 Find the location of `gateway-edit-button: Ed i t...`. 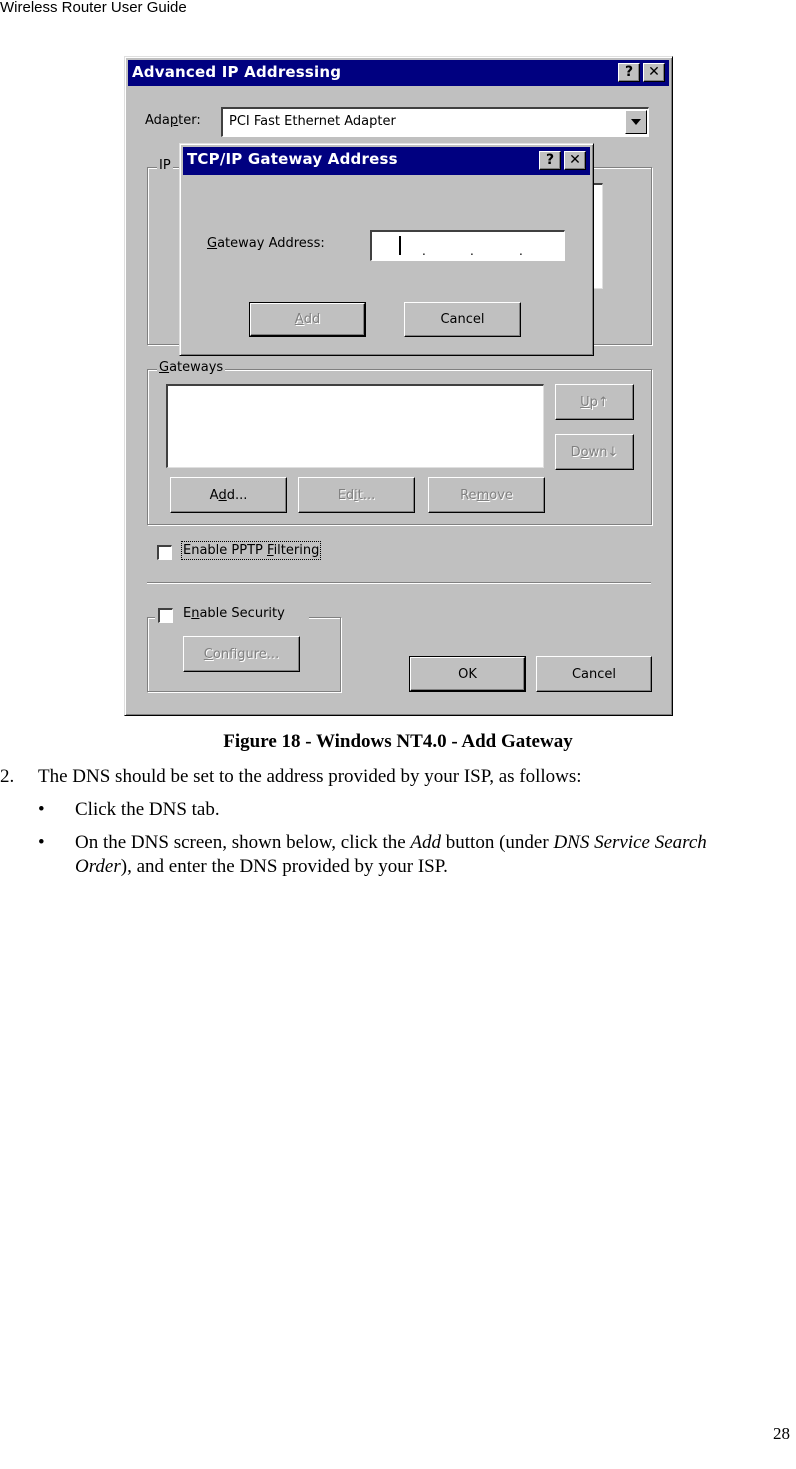

gateway-edit-button: Ed i t... is located at coordinates (356, 495).